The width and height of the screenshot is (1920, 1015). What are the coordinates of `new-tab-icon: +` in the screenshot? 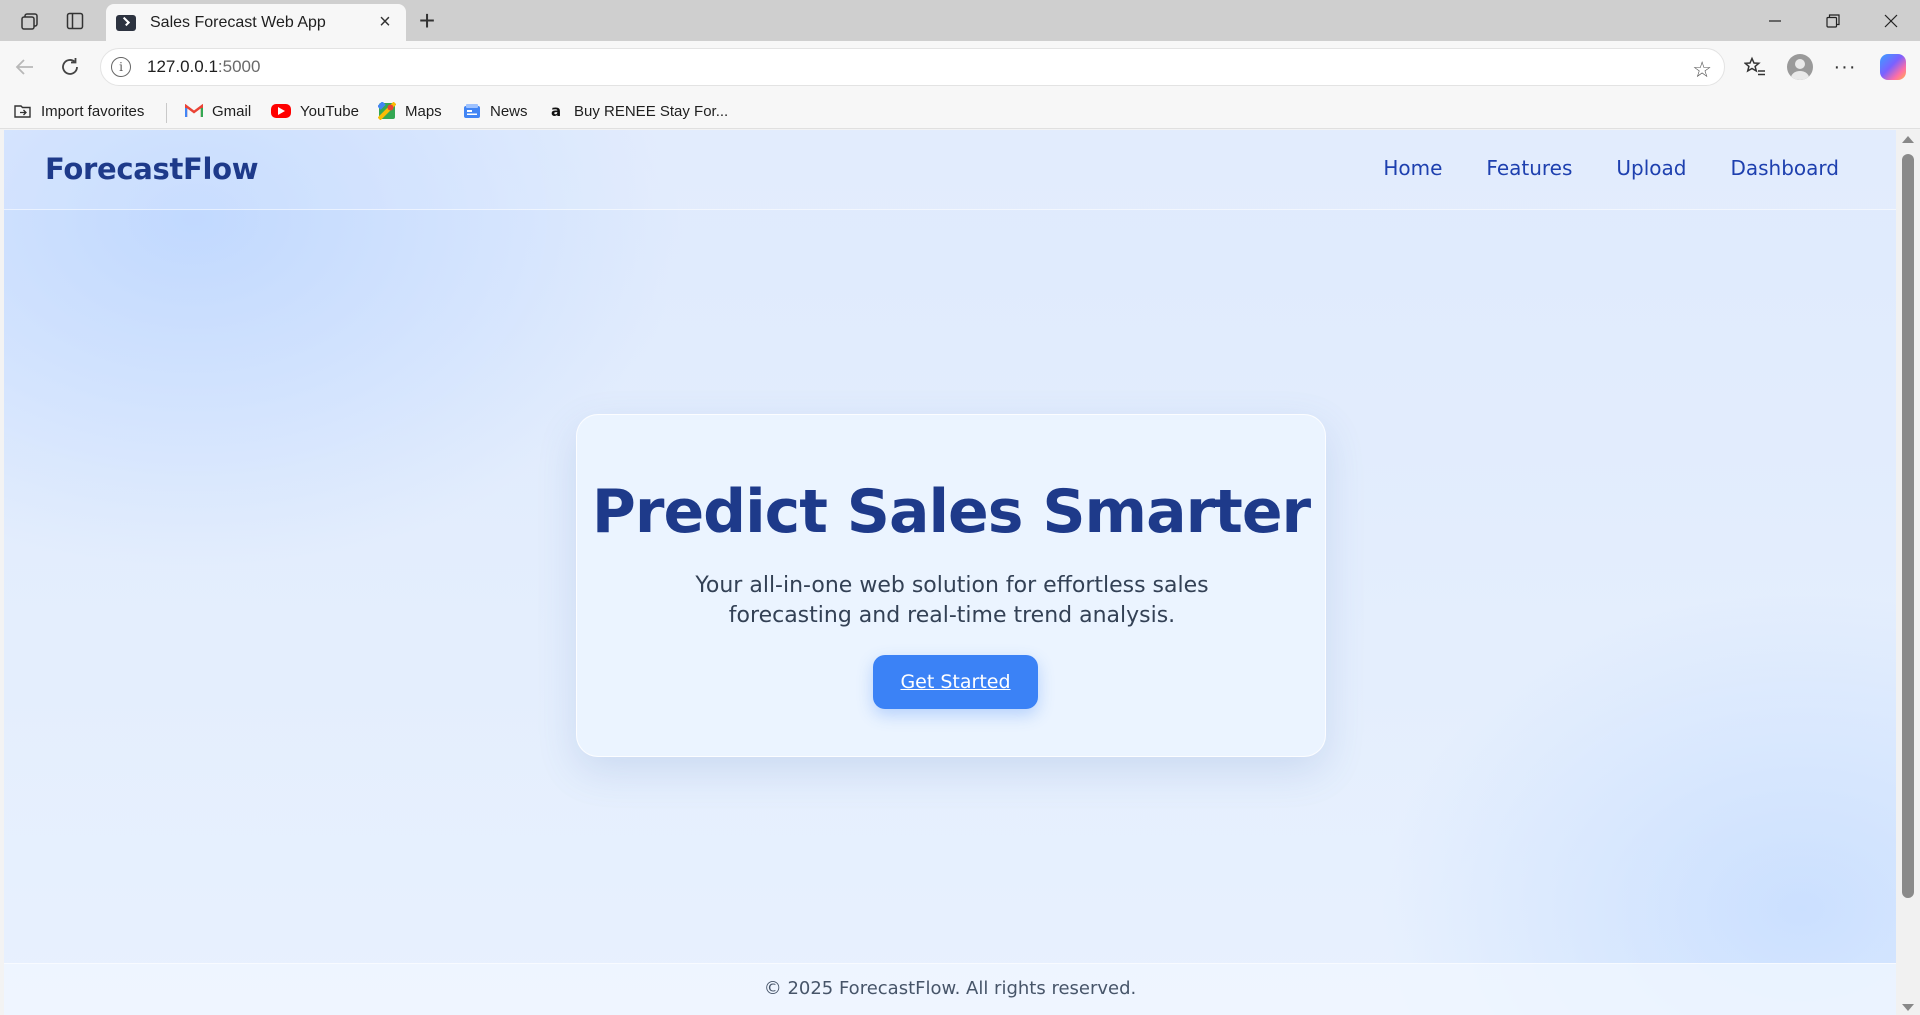 It's located at (427, 20).